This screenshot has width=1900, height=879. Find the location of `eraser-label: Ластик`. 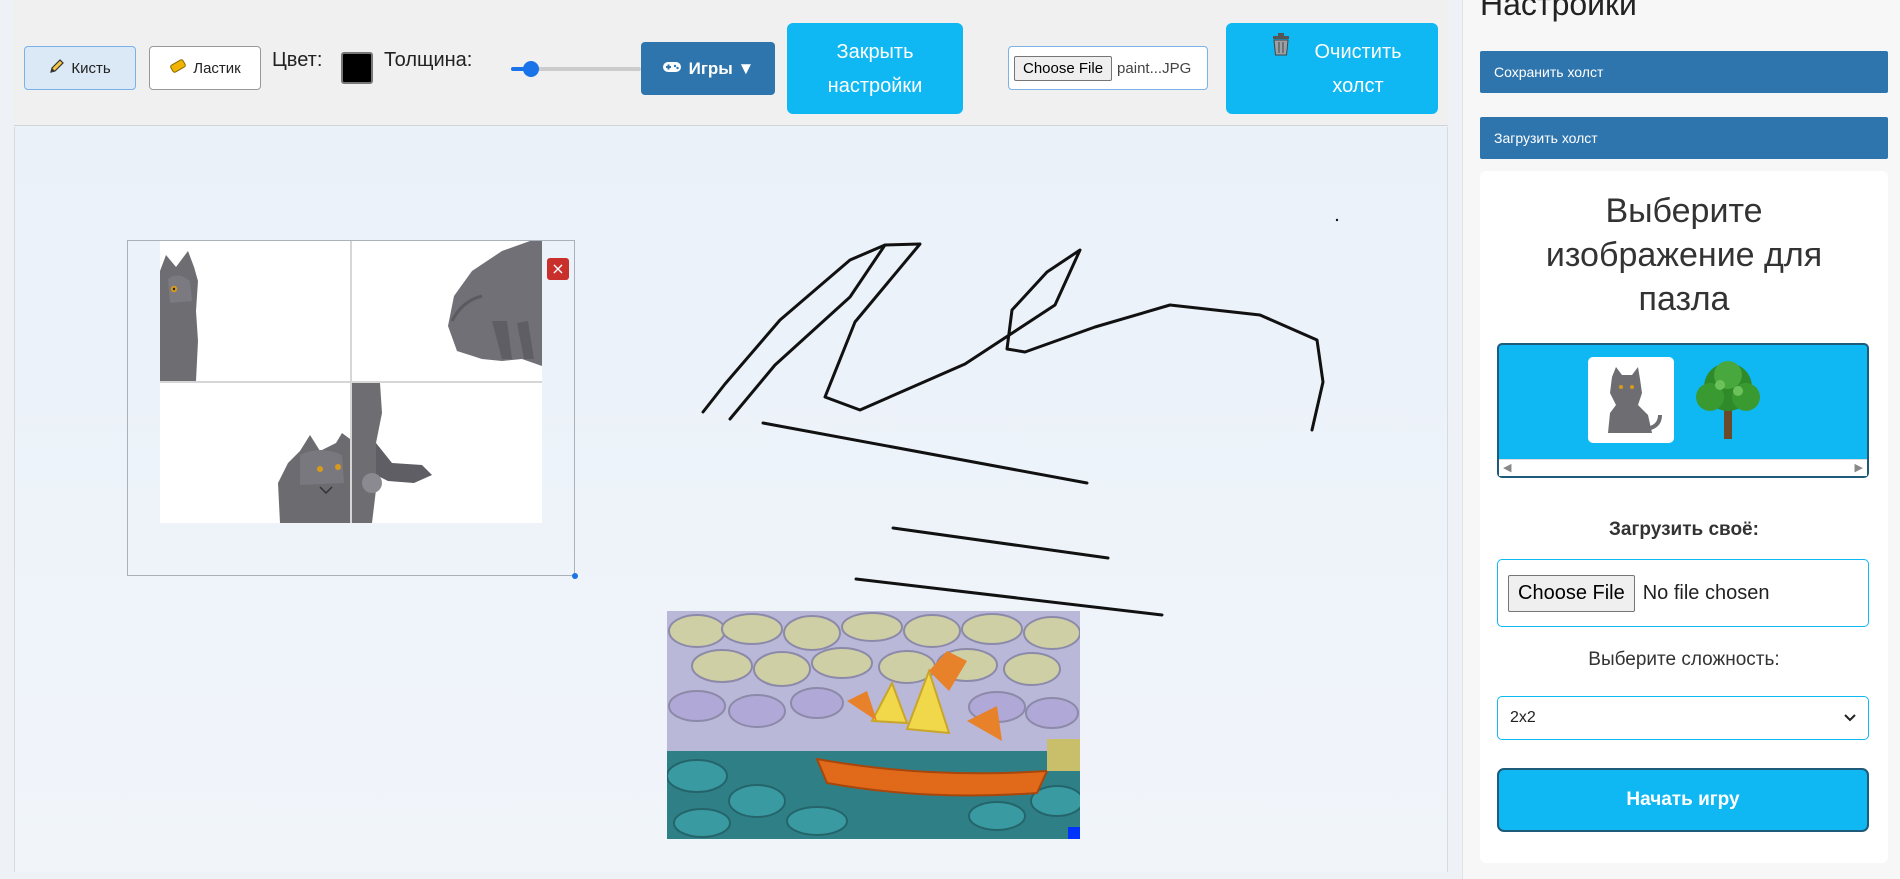

eraser-label: Ластик is located at coordinates (217, 68).